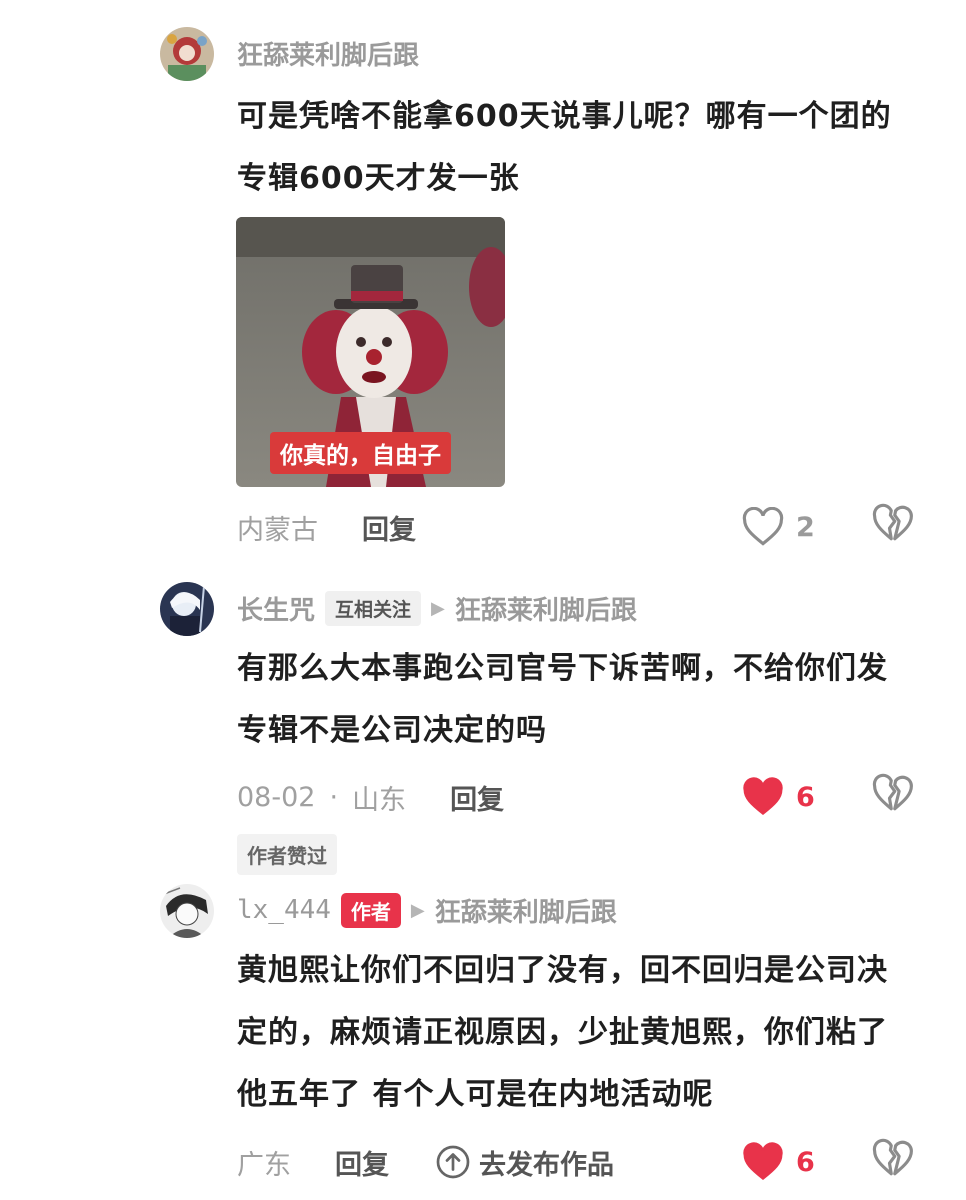  What do you see at coordinates (427, 910) in the screenshot?
I see `comment-header: lx_444 作者 ▶ 狂舔莱利脚后跟` at bounding box center [427, 910].